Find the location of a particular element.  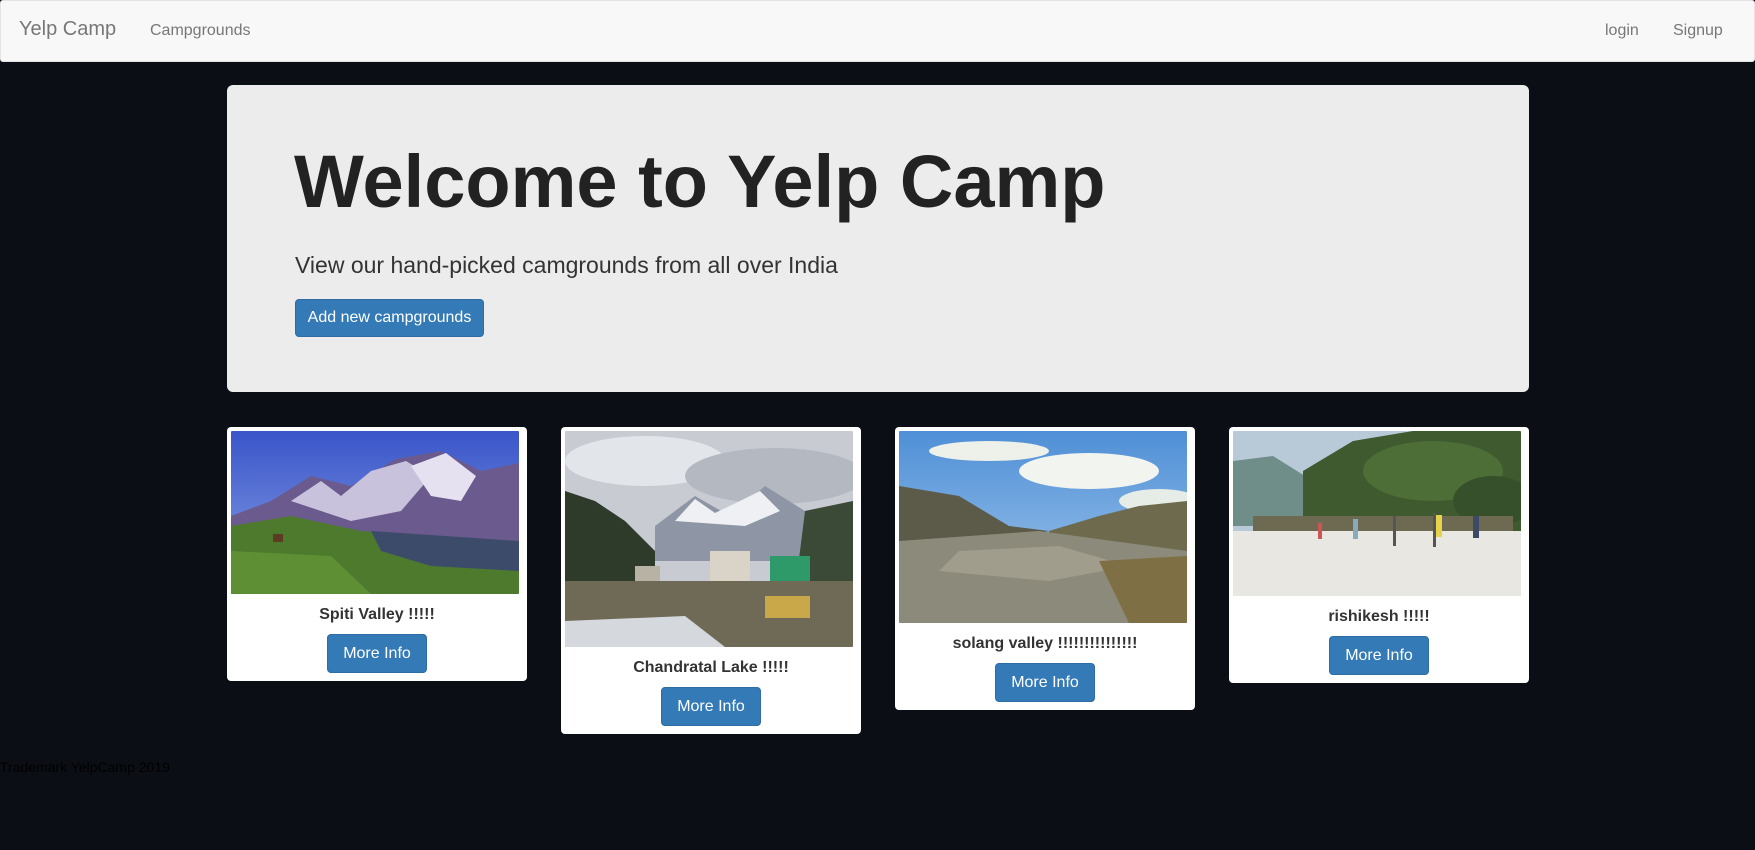

add-campground-button: Add new campgrounds is located at coordinates (389, 318).